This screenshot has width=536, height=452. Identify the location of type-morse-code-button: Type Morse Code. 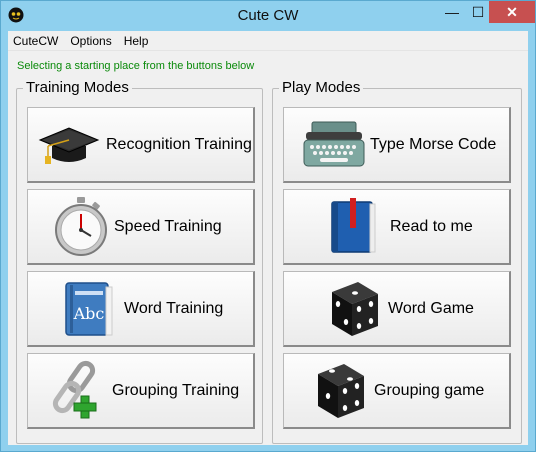
(397, 145).